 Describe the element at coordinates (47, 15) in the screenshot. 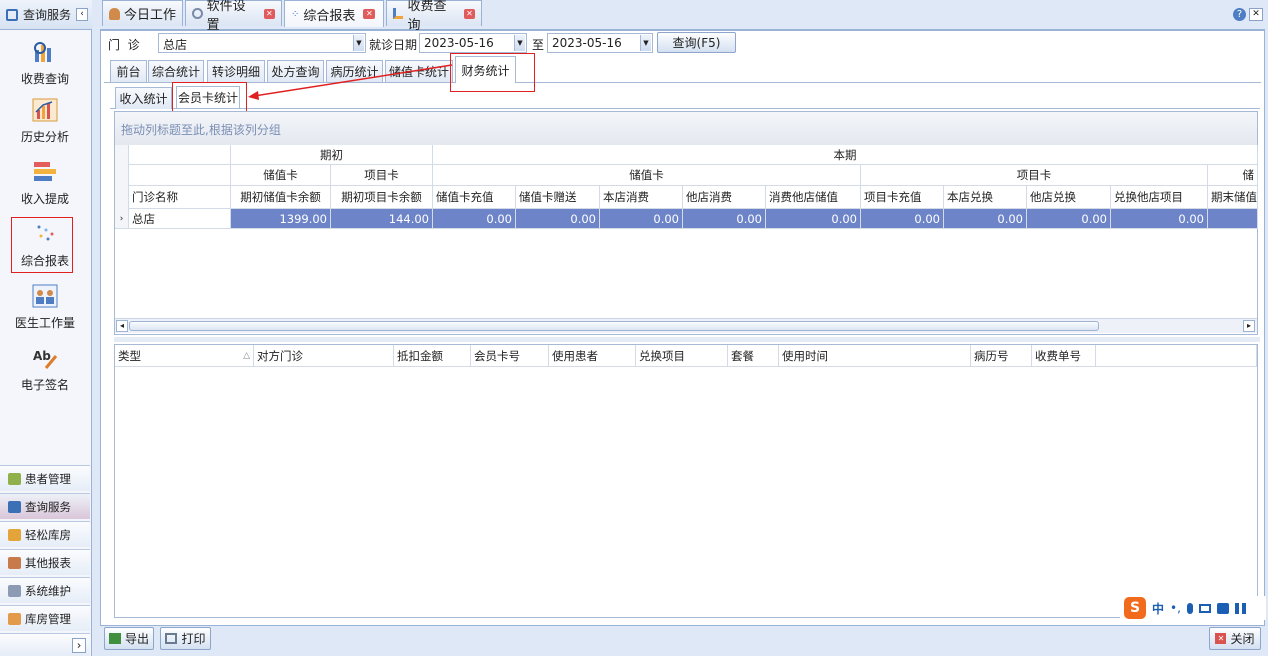

I see `left-panel-title: 查询服务` at that location.